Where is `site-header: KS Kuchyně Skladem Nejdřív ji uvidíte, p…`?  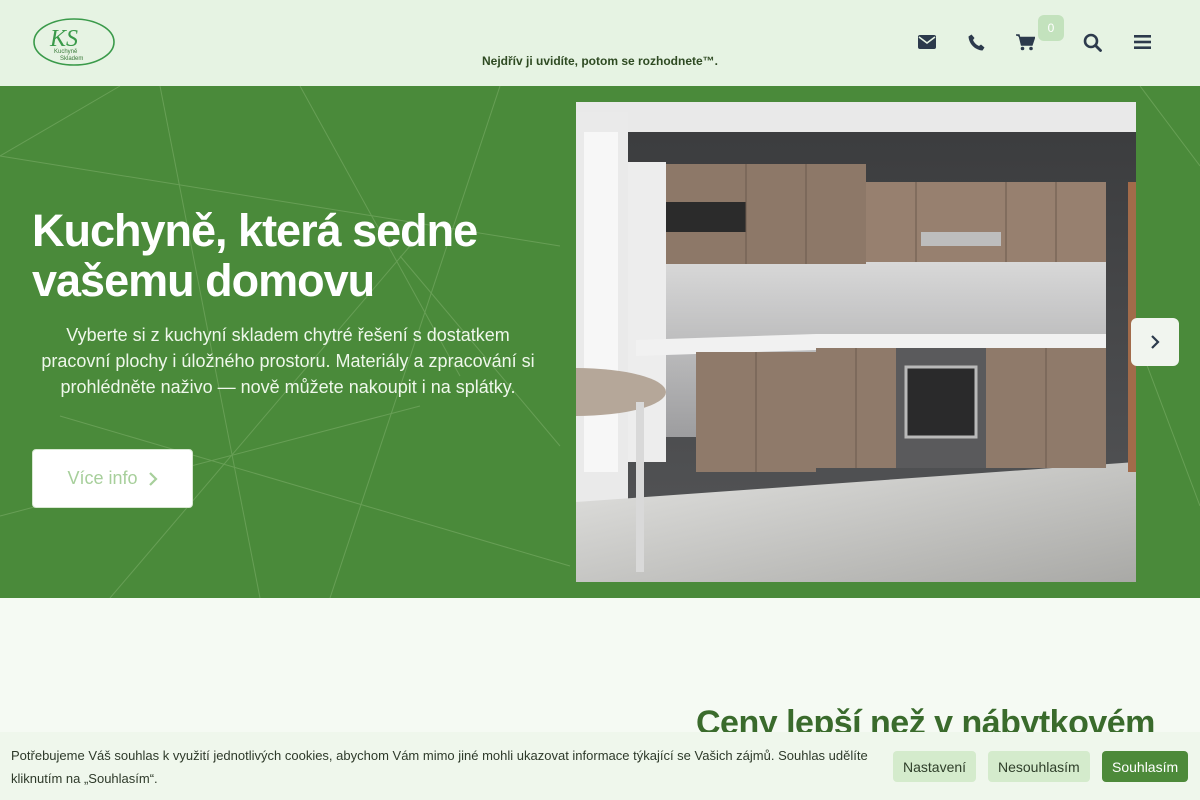 site-header: KS Kuchyně Skladem Nejdřív ji uvidíte, p… is located at coordinates (600, 43).